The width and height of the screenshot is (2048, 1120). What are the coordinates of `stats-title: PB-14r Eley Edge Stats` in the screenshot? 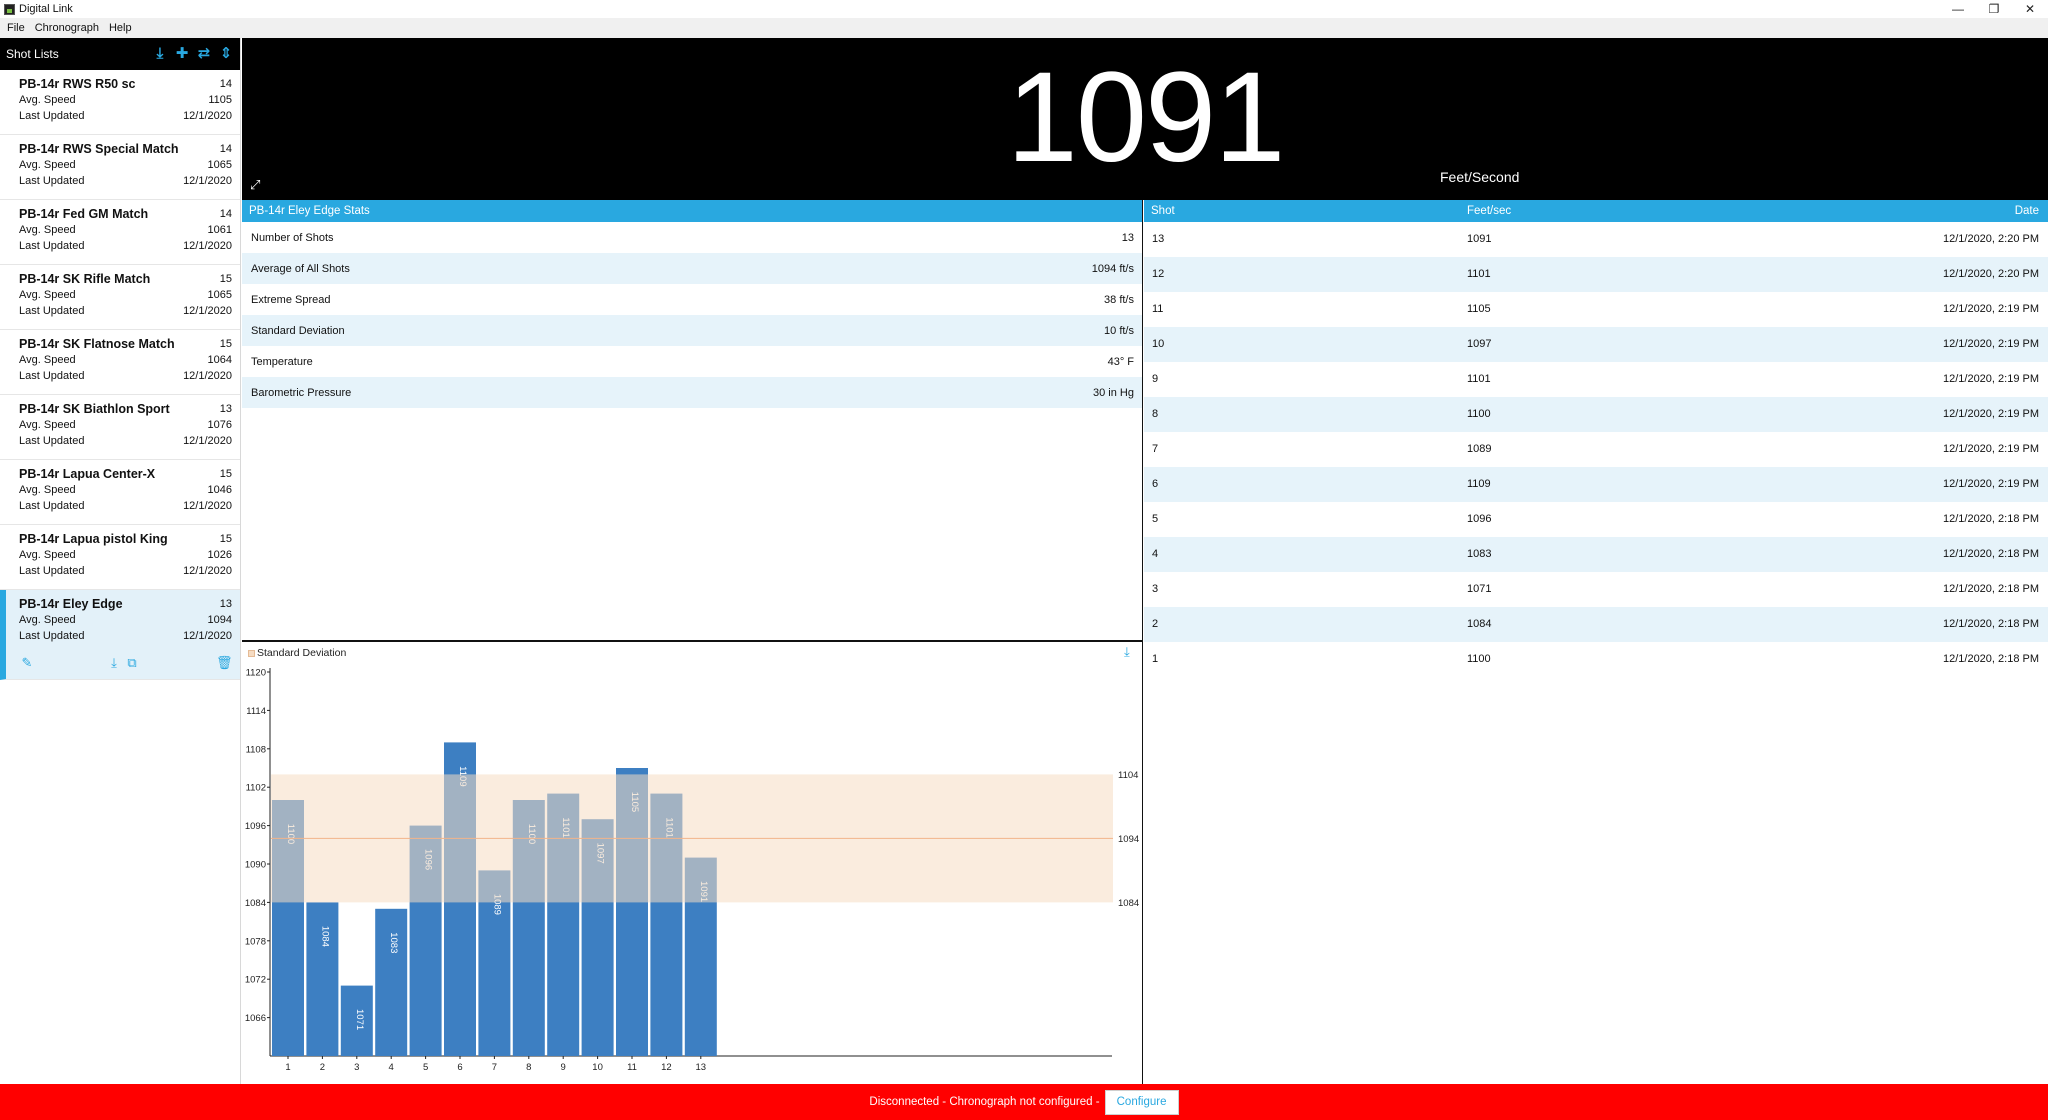 It's located at (692, 211).